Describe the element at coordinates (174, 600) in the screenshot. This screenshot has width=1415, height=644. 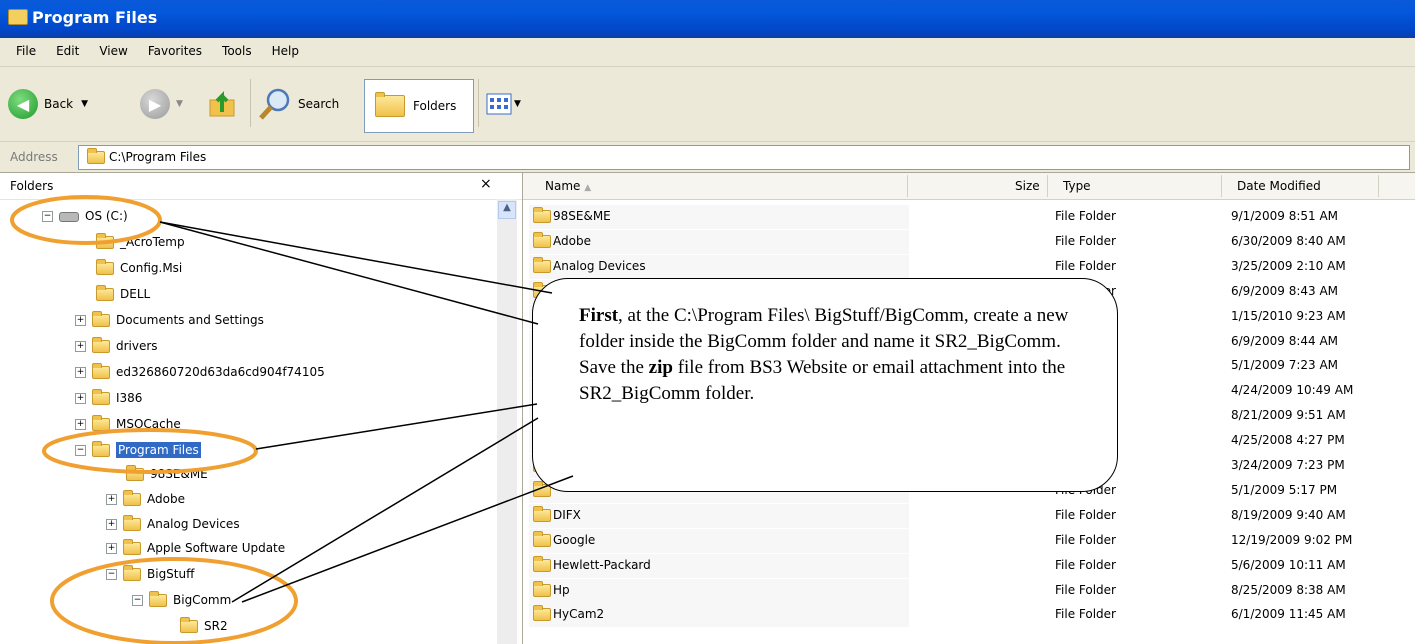
I see `highlight-oval-bigstuff` at that location.